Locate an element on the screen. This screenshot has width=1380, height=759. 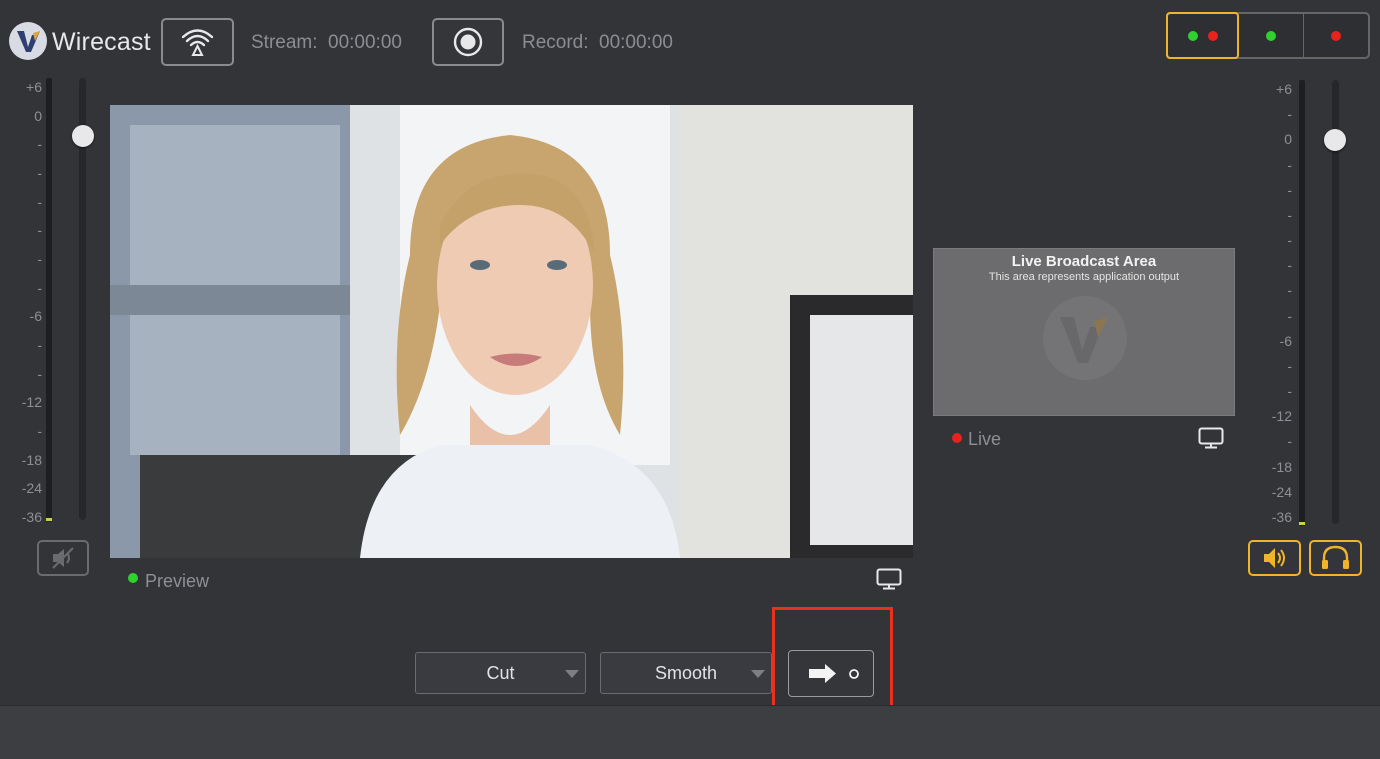
speaker-button is located at coordinates (1274, 558).